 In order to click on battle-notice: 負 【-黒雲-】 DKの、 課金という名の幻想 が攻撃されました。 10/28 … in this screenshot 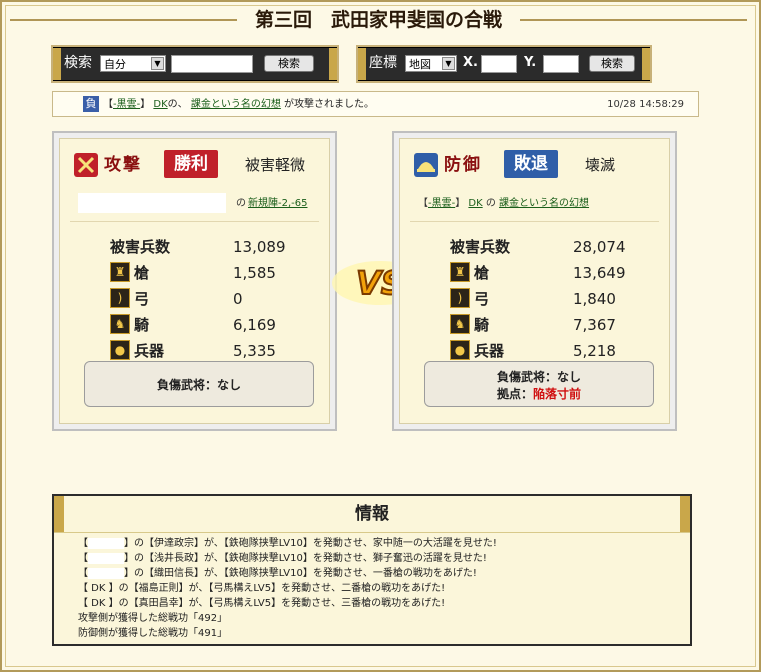, I will do `click(375, 104)`.